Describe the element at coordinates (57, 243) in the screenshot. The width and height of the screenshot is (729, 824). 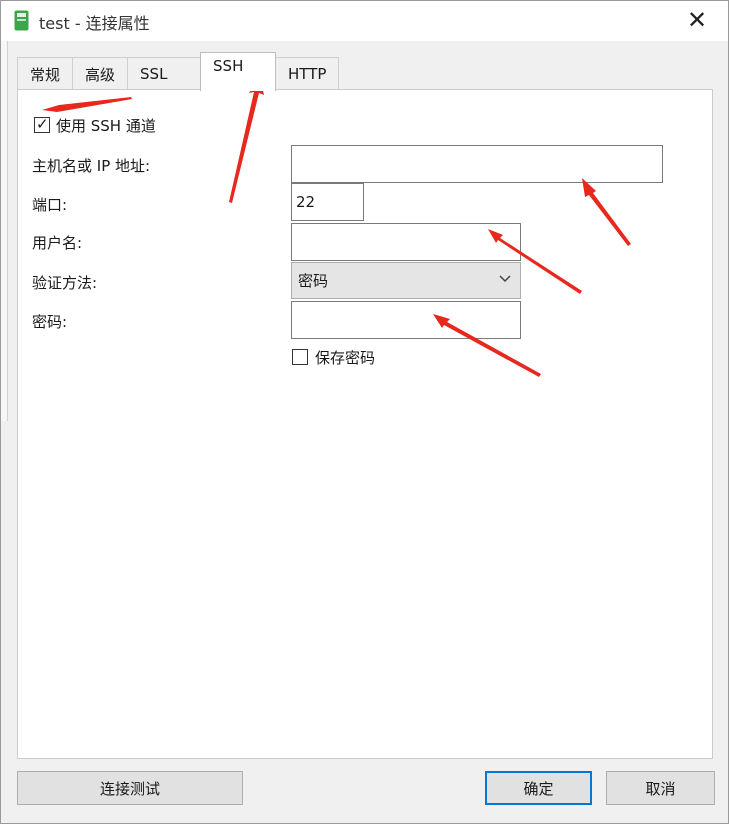
I see `username-label: 用户名:` at that location.